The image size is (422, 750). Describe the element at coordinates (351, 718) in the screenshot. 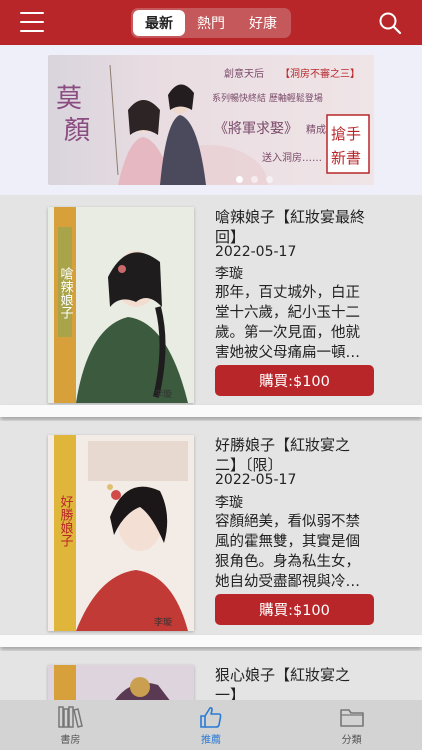

I see `folder-icon` at that location.